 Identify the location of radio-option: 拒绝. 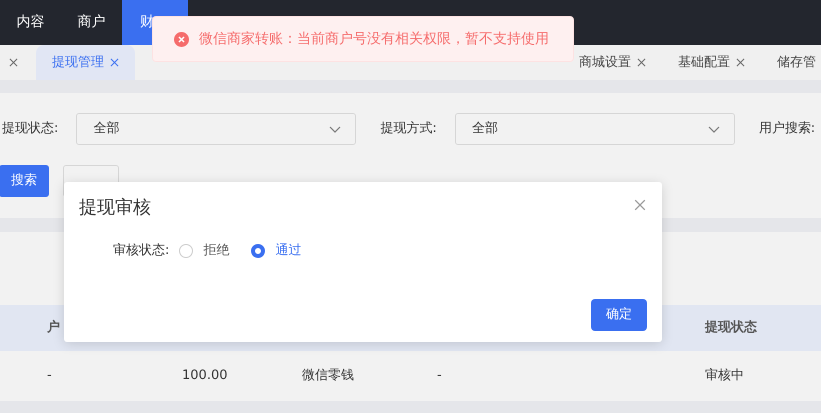
(204, 250).